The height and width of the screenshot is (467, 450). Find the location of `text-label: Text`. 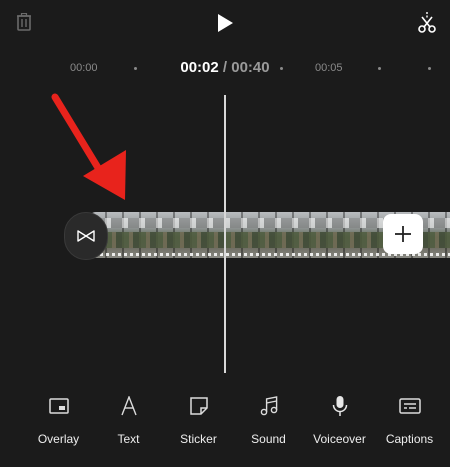

text-label: Text is located at coordinates (128, 439).